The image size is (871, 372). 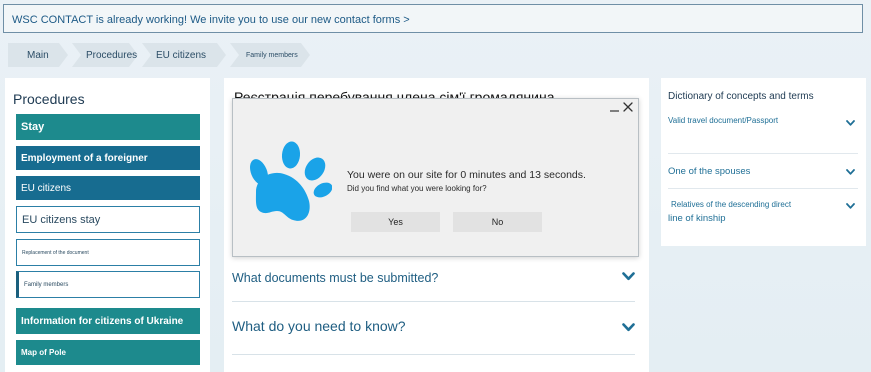 I want to click on sidebar-item-replacement: Replacement of the document, so click(x=108, y=252).